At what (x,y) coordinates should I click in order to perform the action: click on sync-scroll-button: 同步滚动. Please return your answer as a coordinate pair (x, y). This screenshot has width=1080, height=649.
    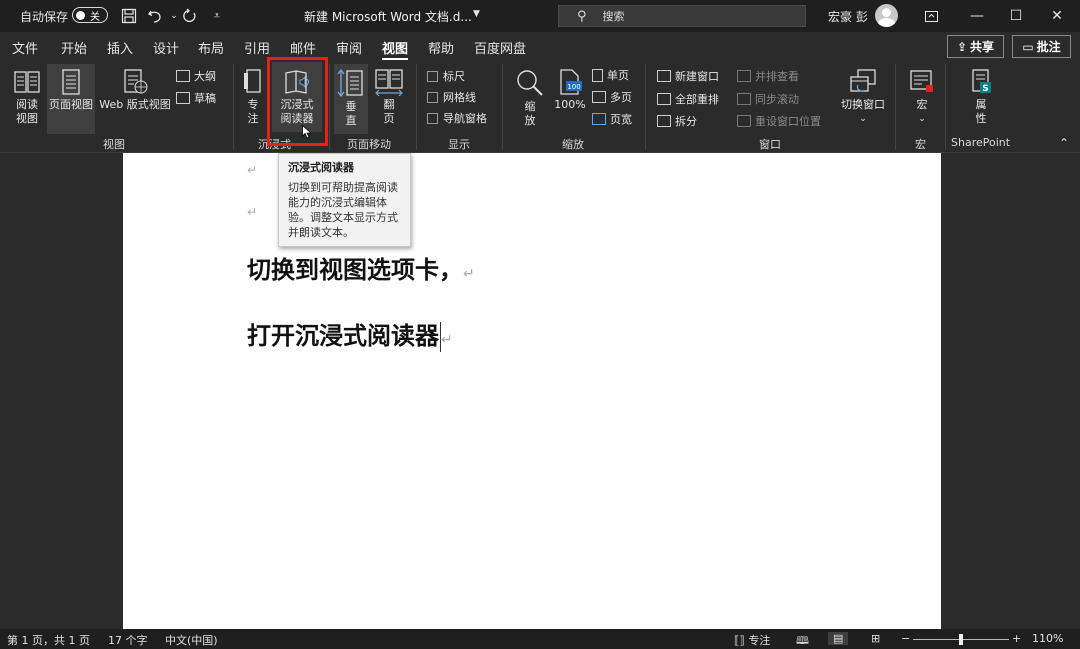
    Looking at the image, I should click on (768, 99).